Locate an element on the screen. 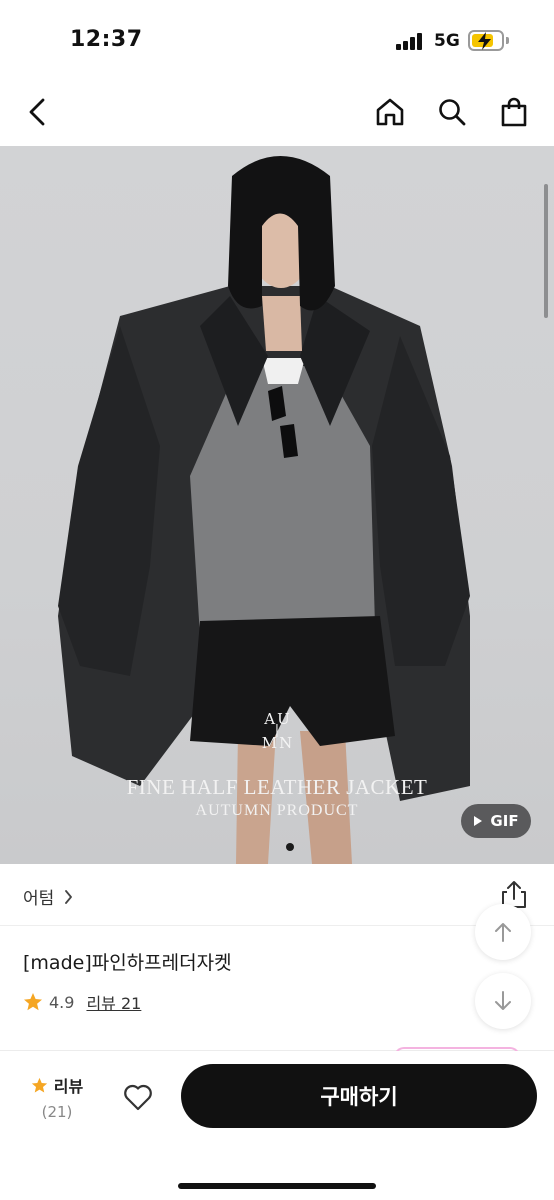 The width and height of the screenshot is (554, 1200). status-time: 12:37 is located at coordinates (106, 39).